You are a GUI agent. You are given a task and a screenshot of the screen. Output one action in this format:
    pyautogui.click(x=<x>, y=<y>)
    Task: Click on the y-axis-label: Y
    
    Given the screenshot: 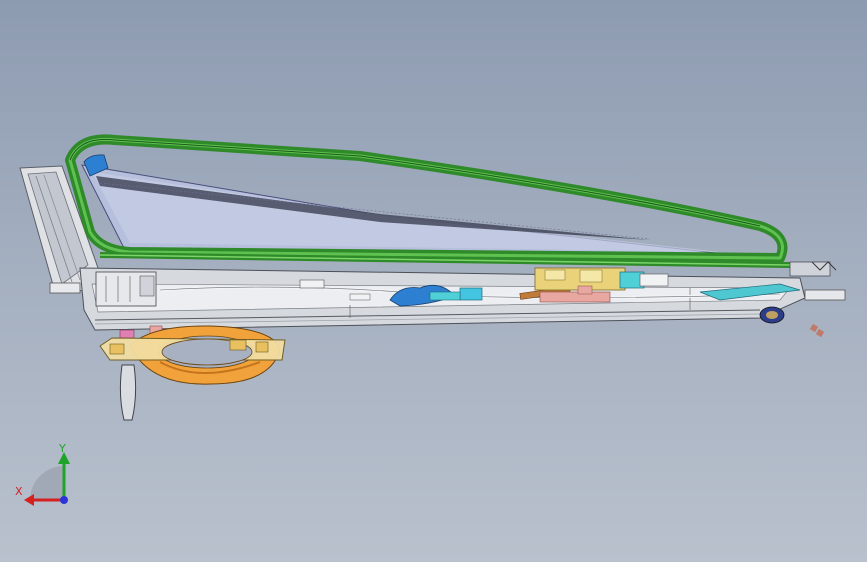 What is the action you would take?
    pyautogui.click(x=62, y=448)
    